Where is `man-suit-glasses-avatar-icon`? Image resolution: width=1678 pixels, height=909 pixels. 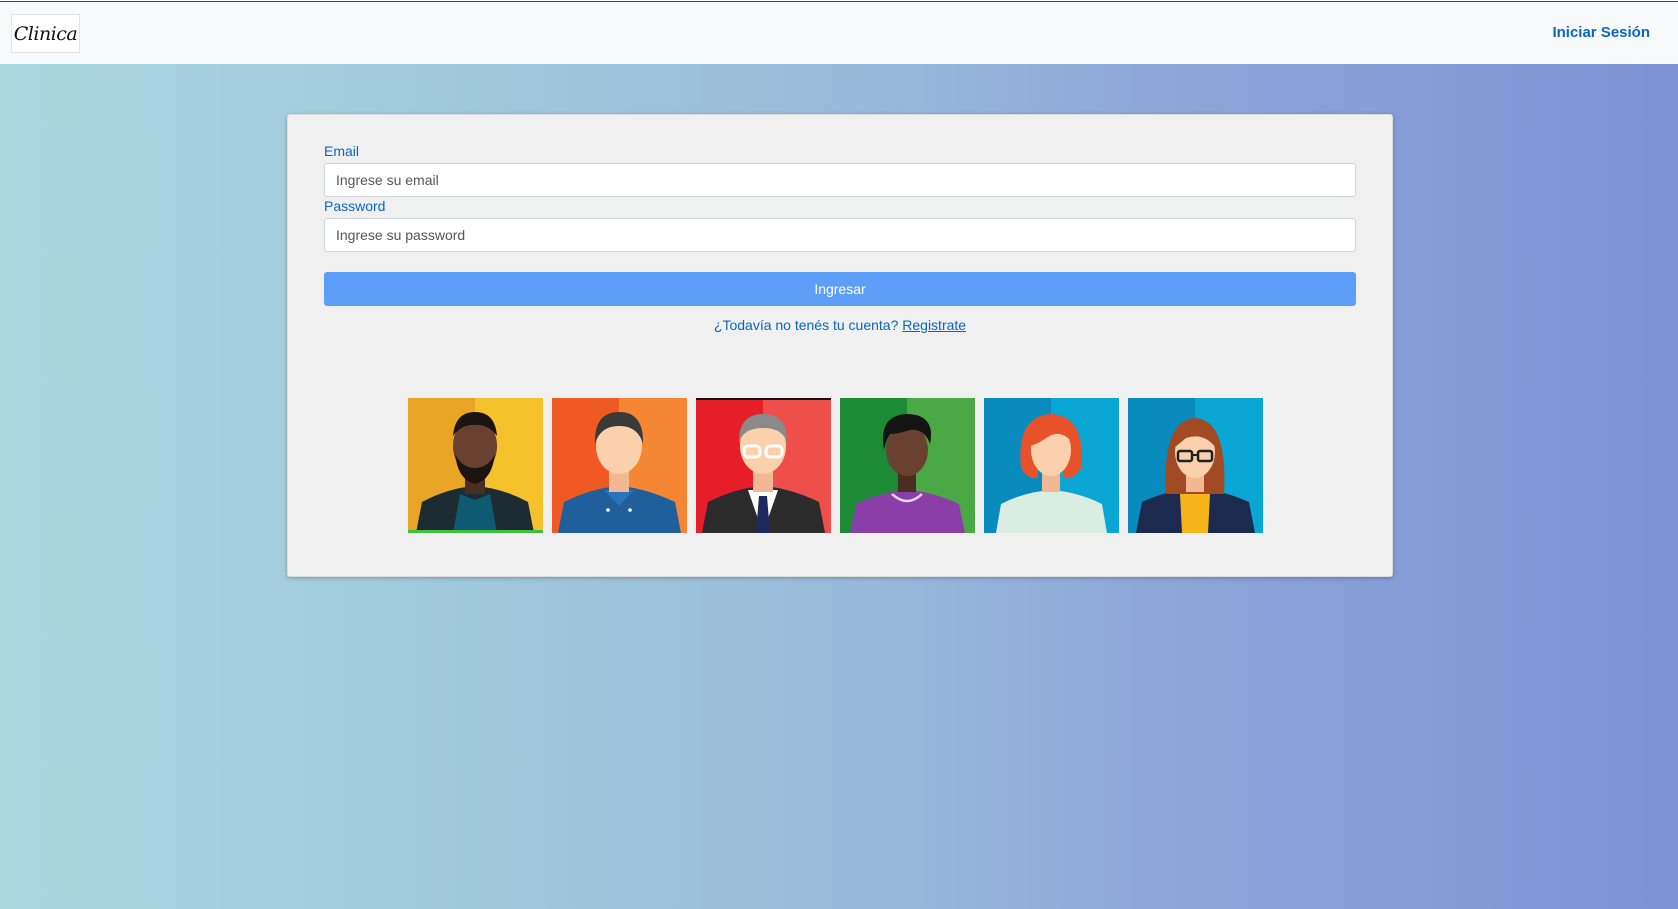
man-suit-glasses-avatar-icon is located at coordinates (763, 465).